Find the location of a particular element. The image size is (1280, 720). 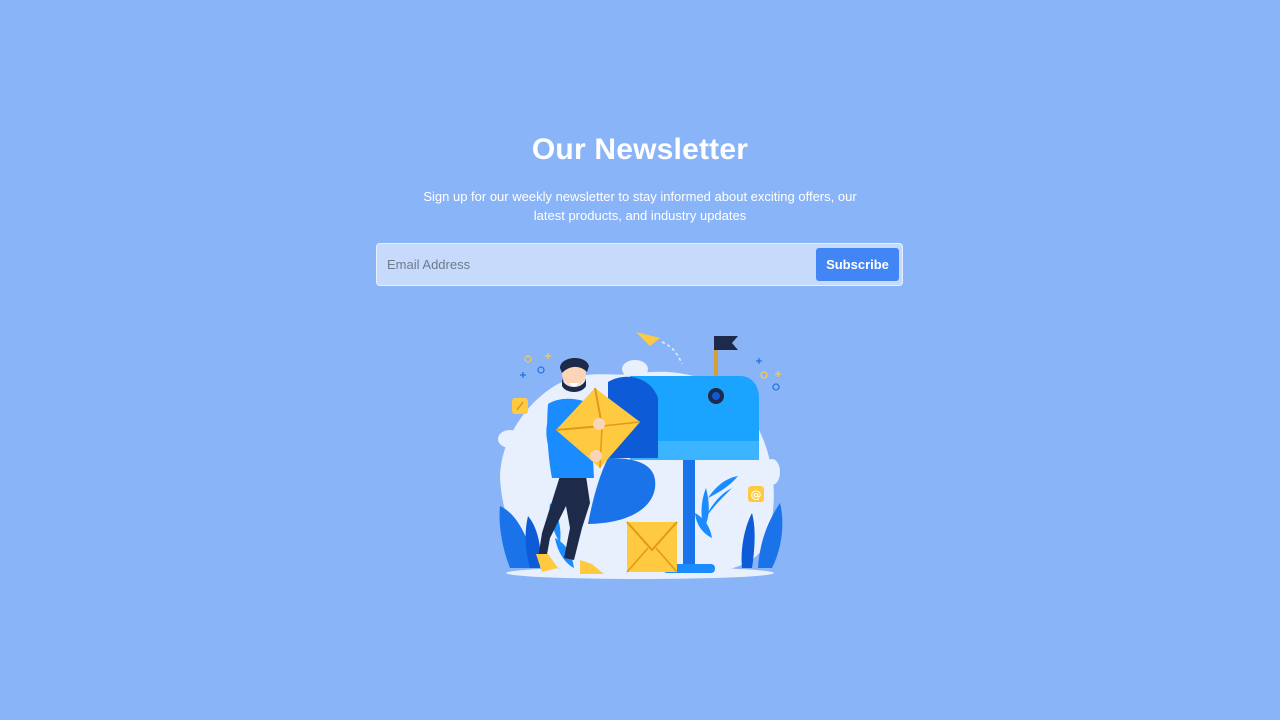

email-input is located at coordinates (593, 264).